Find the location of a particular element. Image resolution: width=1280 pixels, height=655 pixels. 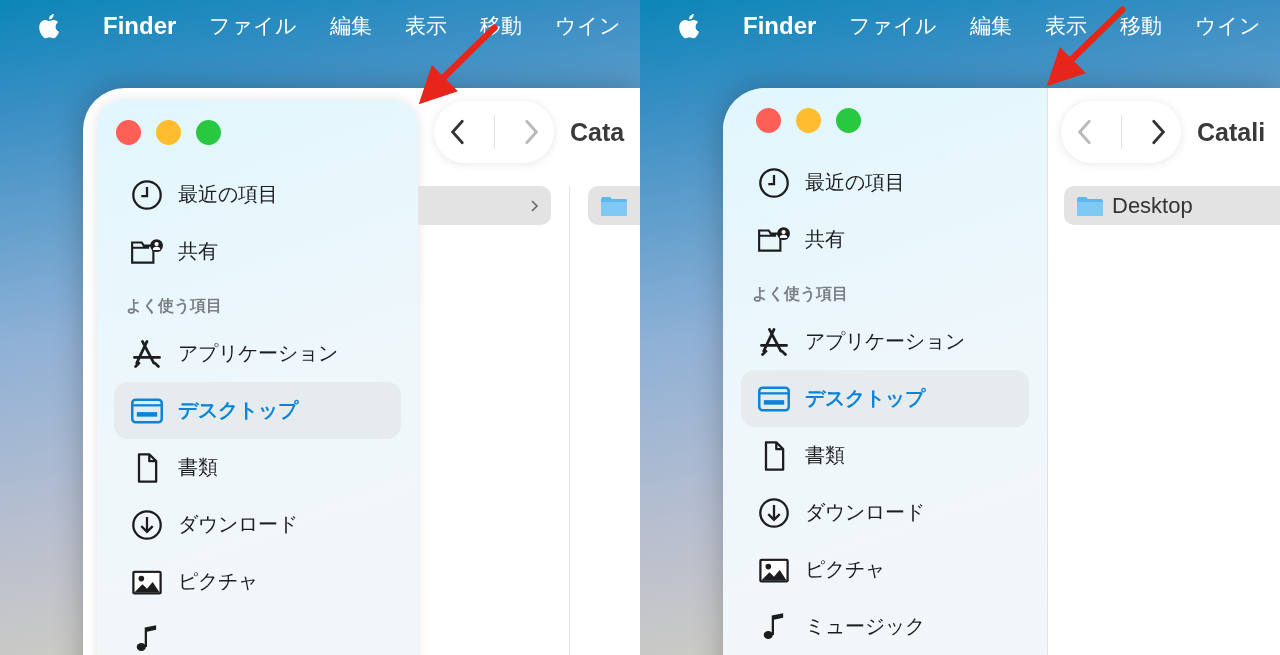

window-title: Catali is located at coordinates (1231, 132).